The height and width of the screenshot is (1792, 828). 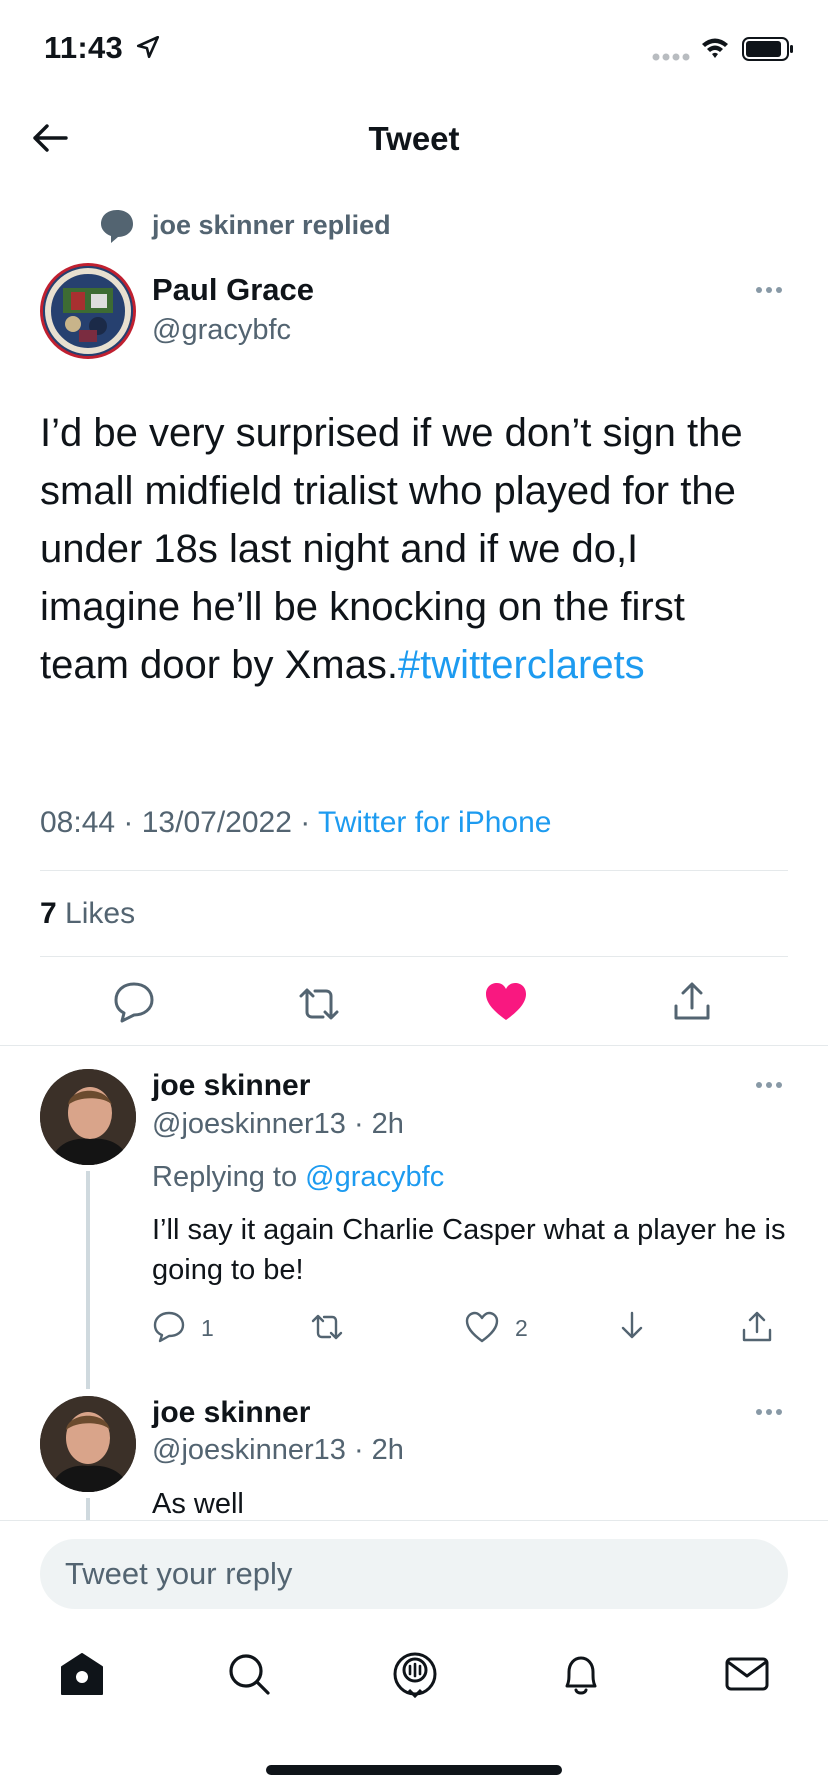 I want to click on speech-bubble-icon, so click(x=117, y=226).